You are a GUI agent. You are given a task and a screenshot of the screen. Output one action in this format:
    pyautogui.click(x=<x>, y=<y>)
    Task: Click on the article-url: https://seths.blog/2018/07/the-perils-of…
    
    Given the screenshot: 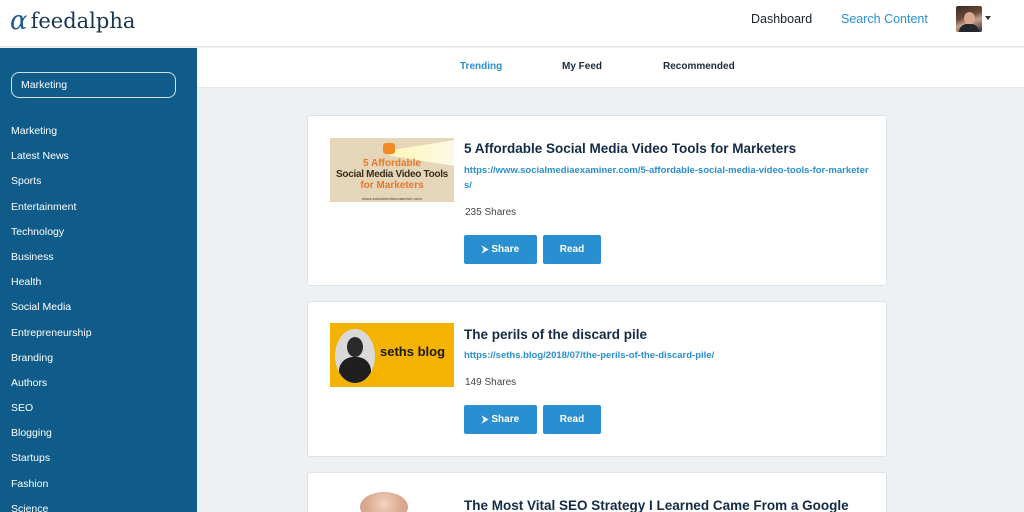 What is the action you would take?
    pyautogui.click(x=669, y=355)
    